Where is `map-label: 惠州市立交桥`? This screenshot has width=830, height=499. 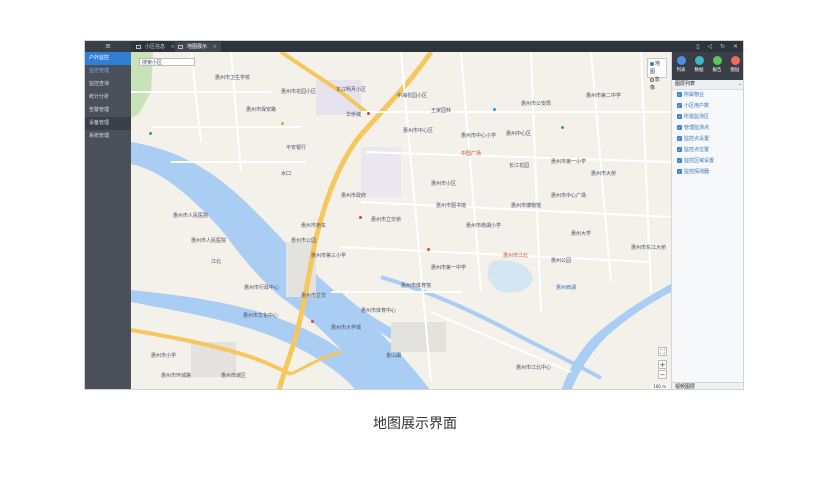
map-label: 惠州市立交桥 is located at coordinates (386, 219).